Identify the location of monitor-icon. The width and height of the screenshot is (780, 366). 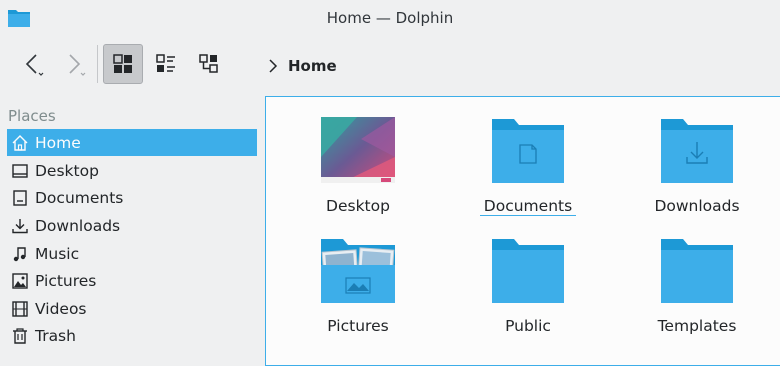
(20, 171).